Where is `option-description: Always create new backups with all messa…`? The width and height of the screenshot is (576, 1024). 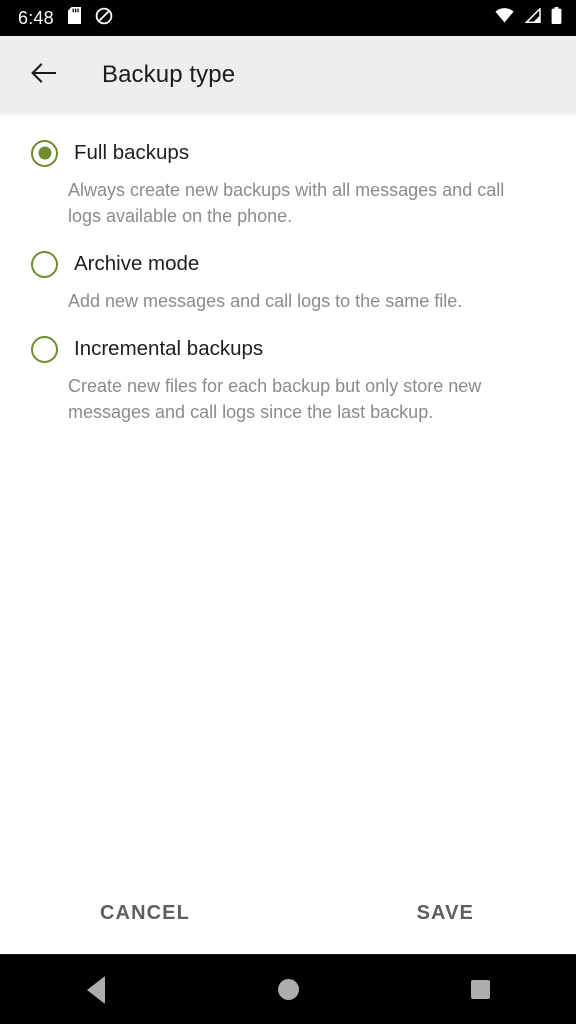 option-description: Always create new backups with all messa… is located at coordinates (286, 203).